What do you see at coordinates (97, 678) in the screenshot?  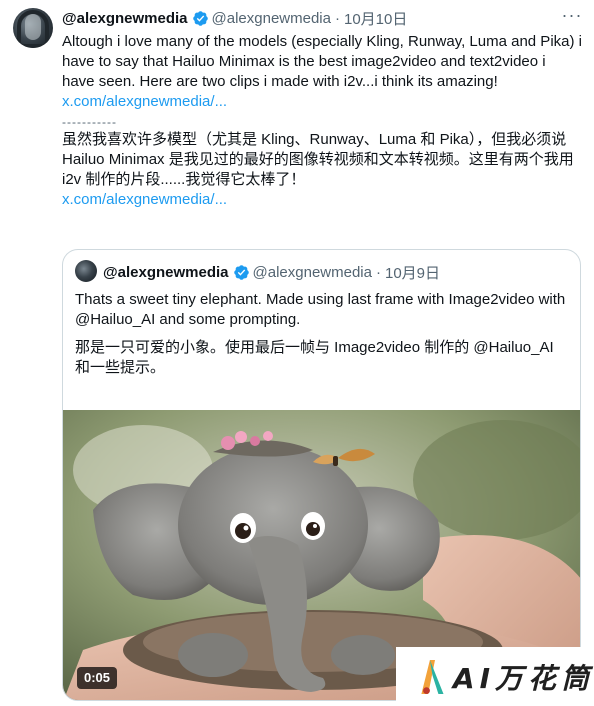 I see `video-duration: 0:05` at bounding box center [97, 678].